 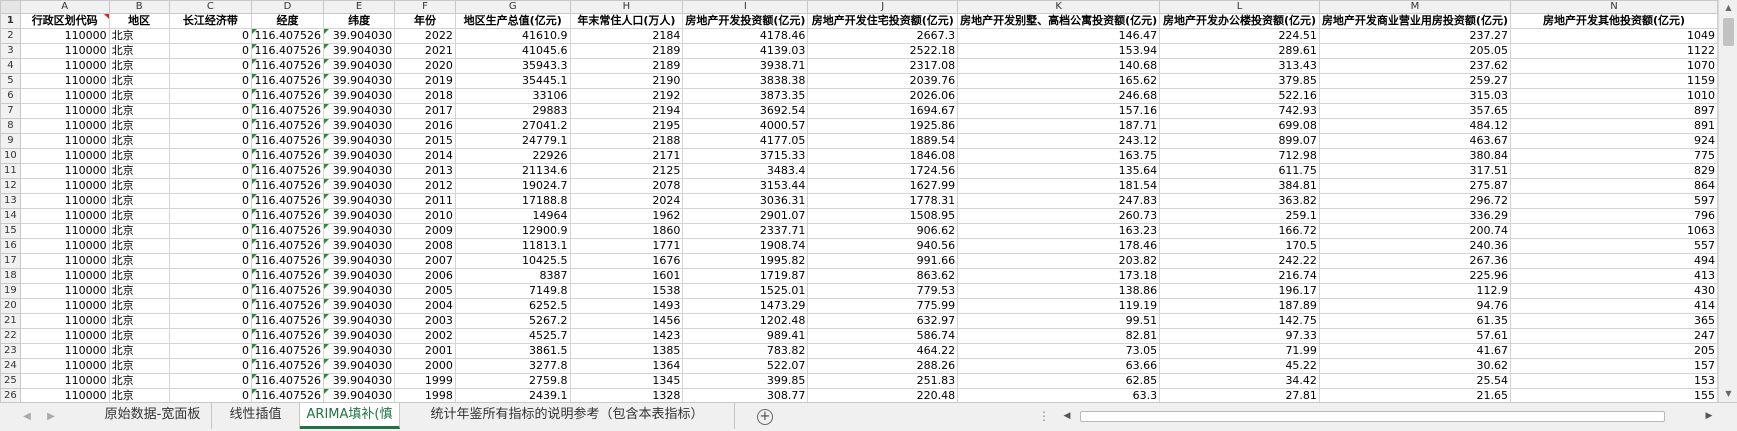 I want to click on vertical-scroll-thumb, so click(x=1728, y=32).